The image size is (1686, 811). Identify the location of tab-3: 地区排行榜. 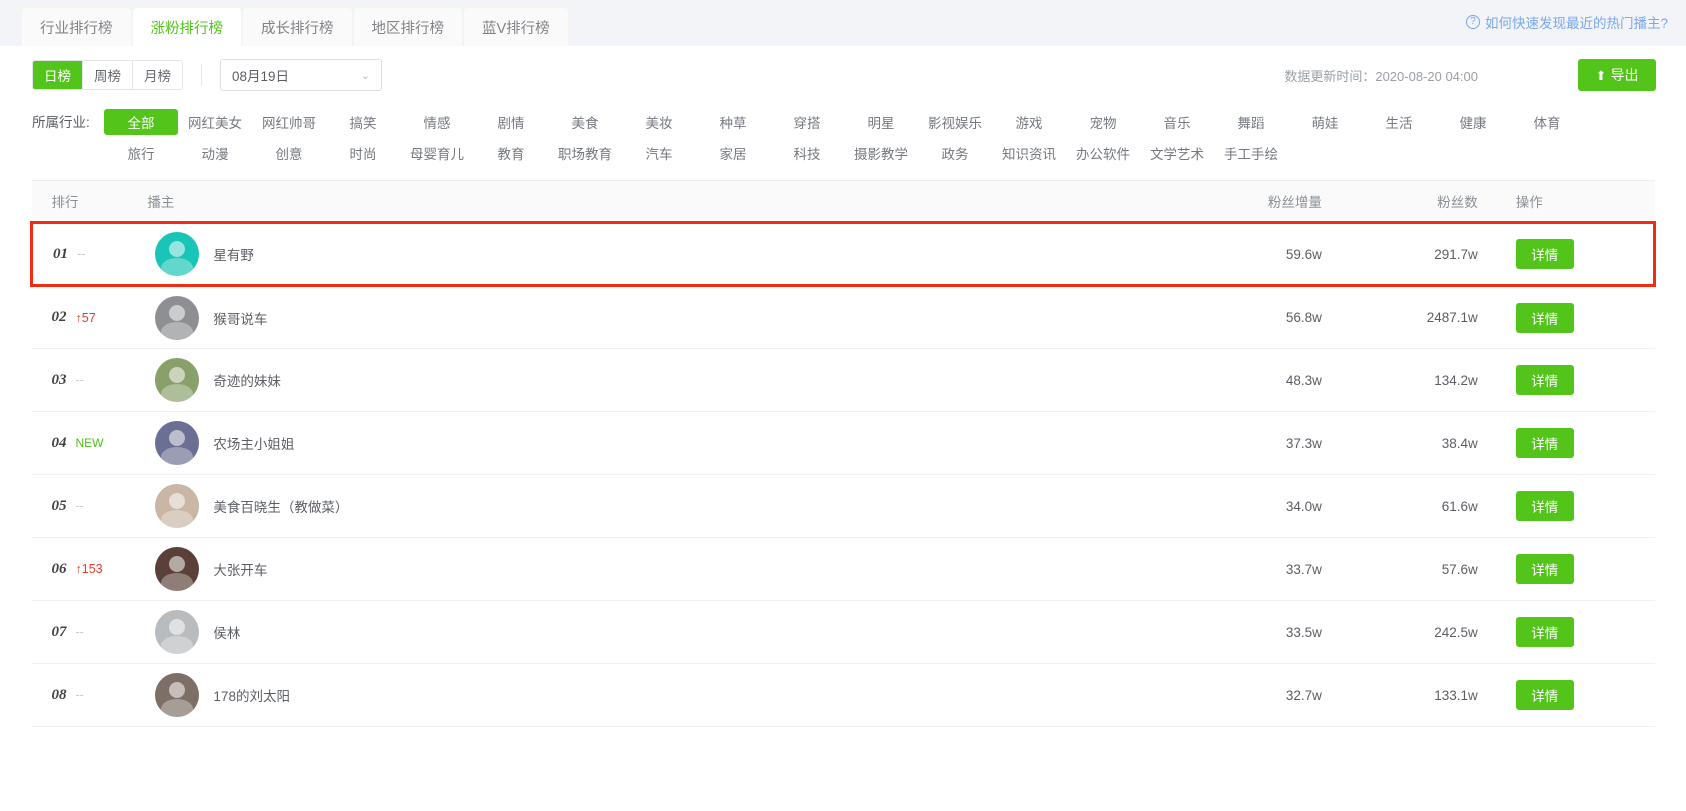
(407, 27).